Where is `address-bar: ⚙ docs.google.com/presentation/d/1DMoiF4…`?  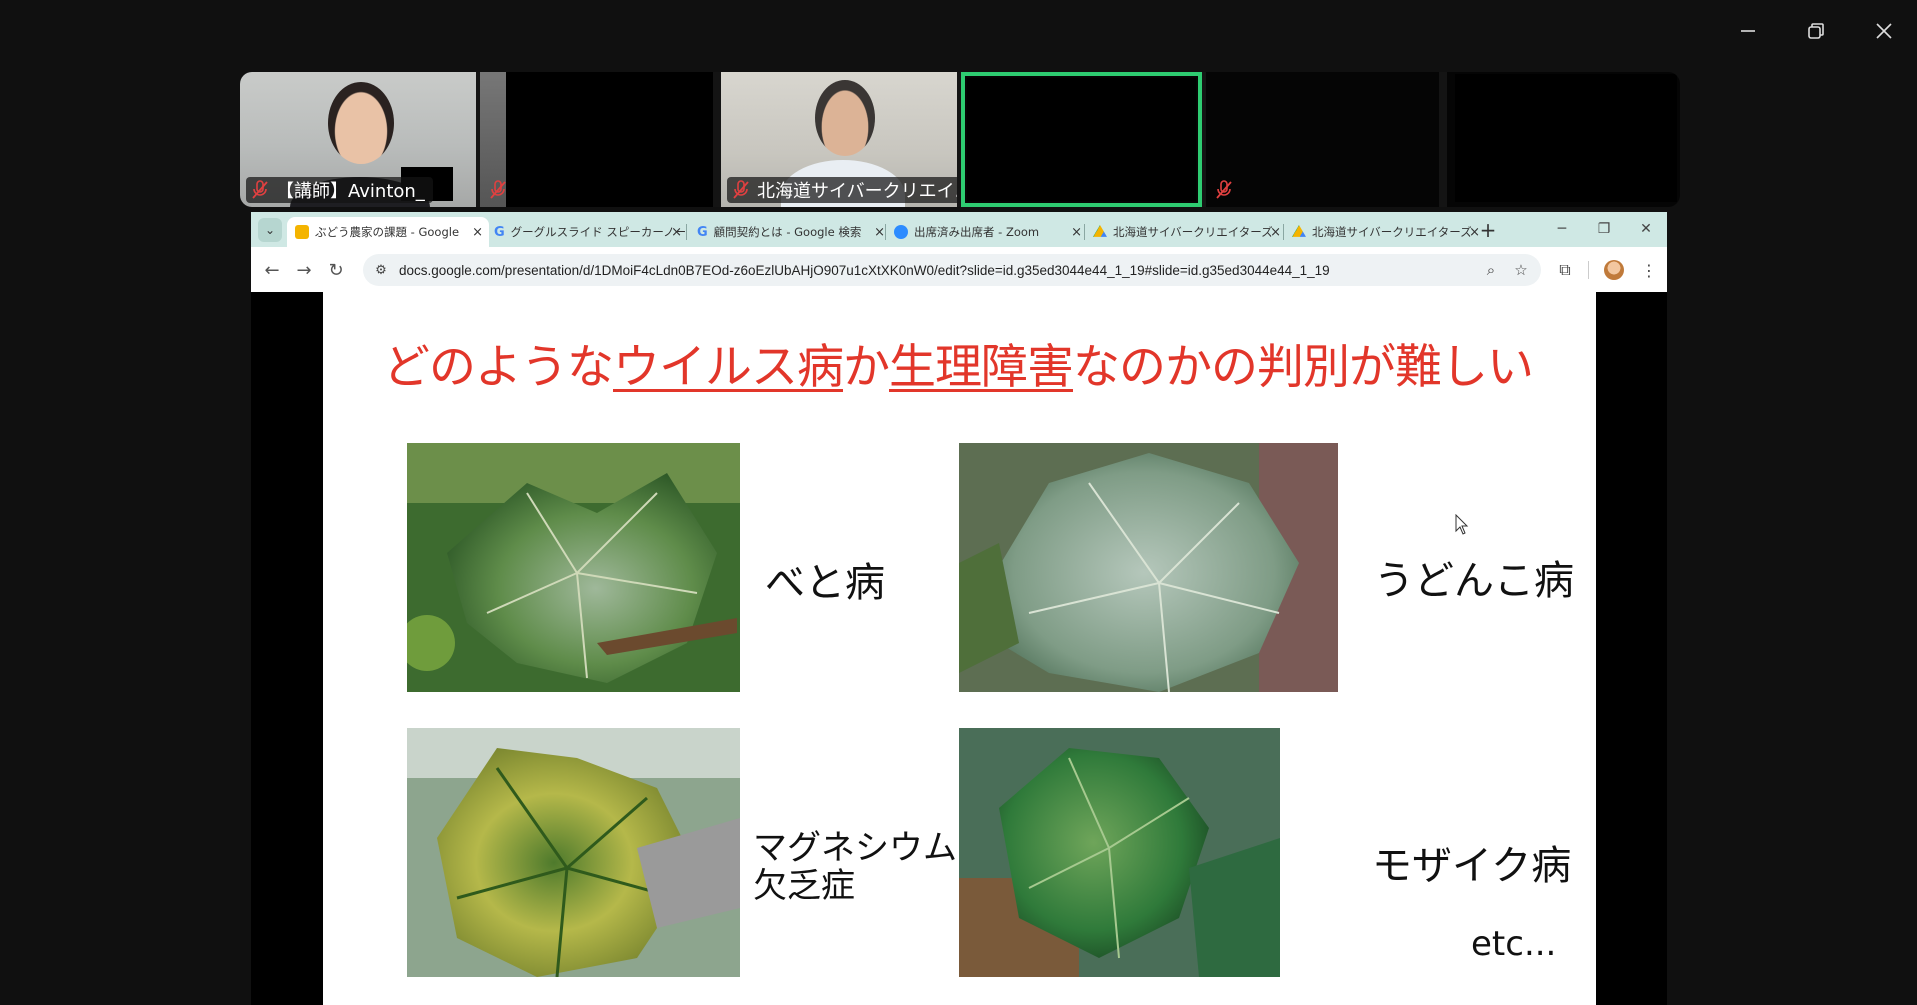
address-bar: ⚙ docs.google.com/presentation/d/1DMoiF4… is located at coordinates (952, 270).